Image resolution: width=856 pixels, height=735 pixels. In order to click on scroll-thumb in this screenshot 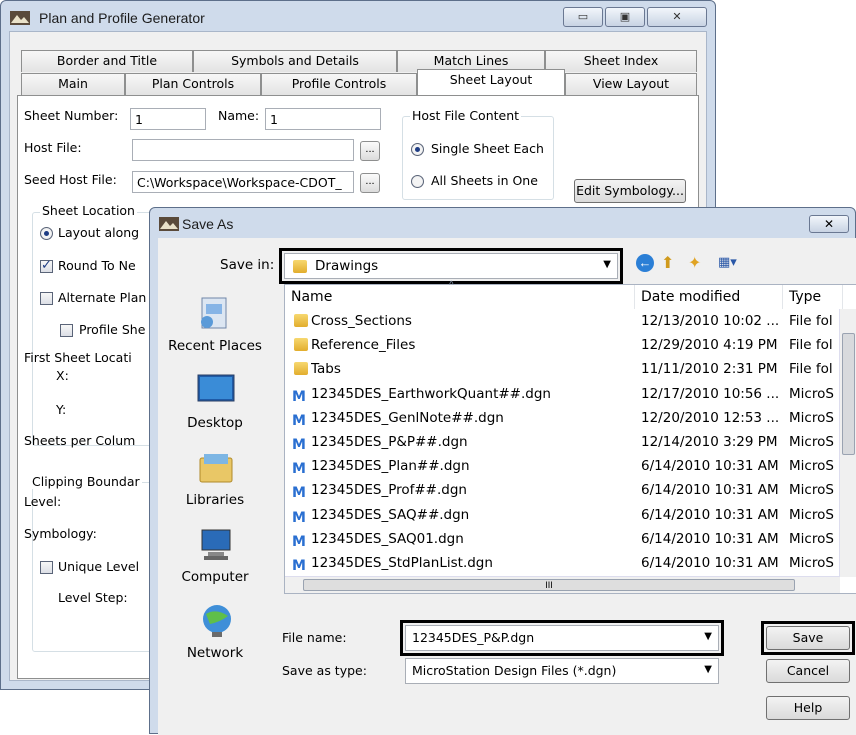, I will do `click(848, 394)`.